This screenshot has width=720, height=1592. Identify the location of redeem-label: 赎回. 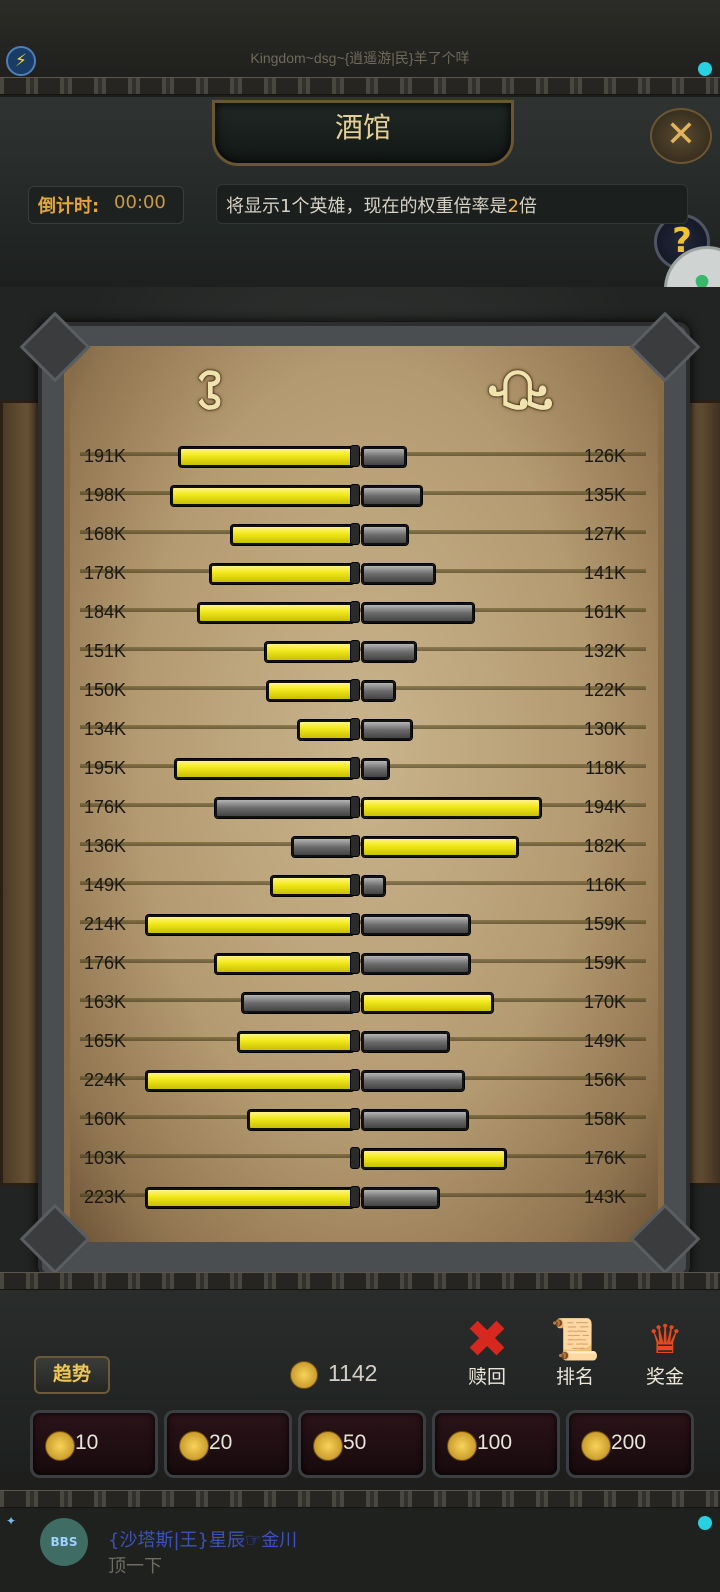
(486, 1377).